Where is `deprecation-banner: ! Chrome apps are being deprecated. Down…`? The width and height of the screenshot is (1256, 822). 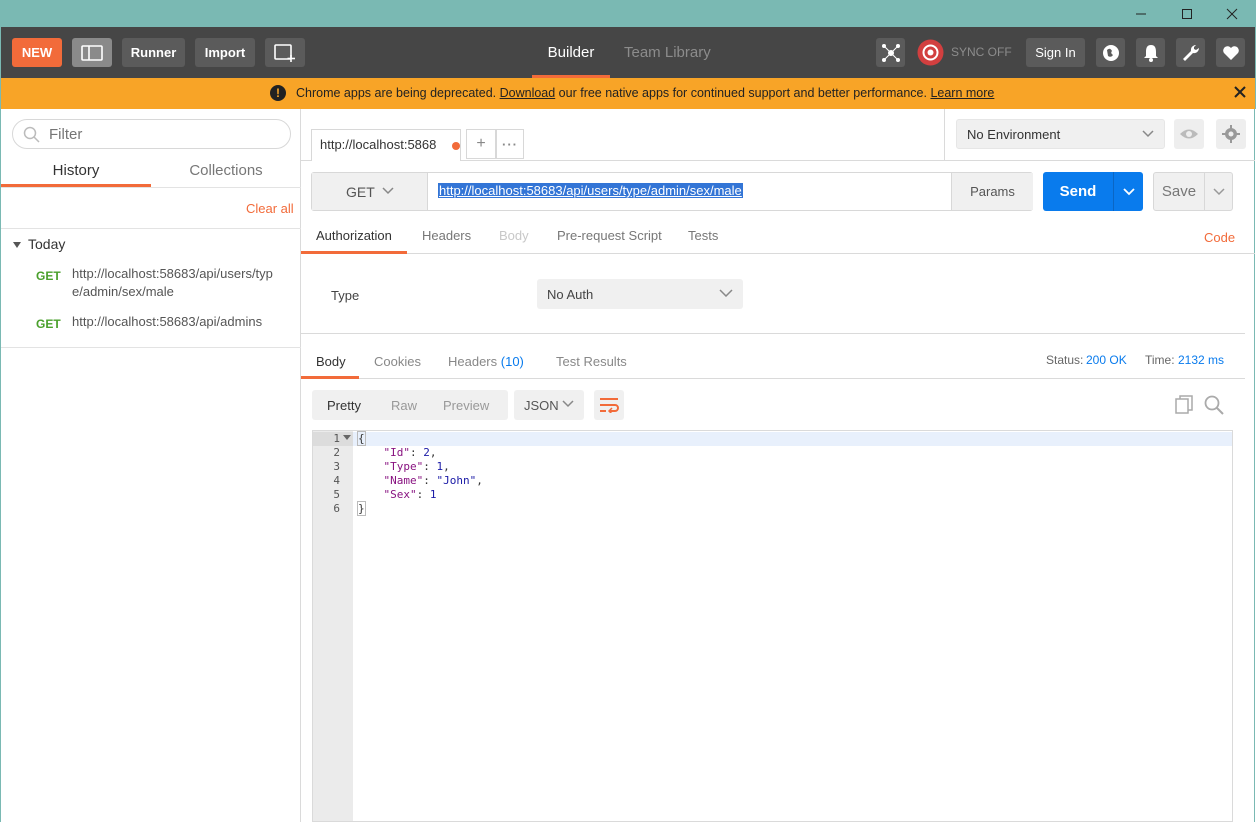 deprecation-banner: ! Chrome apps are being deprecated. Down… is located at coordinates (628, 93).